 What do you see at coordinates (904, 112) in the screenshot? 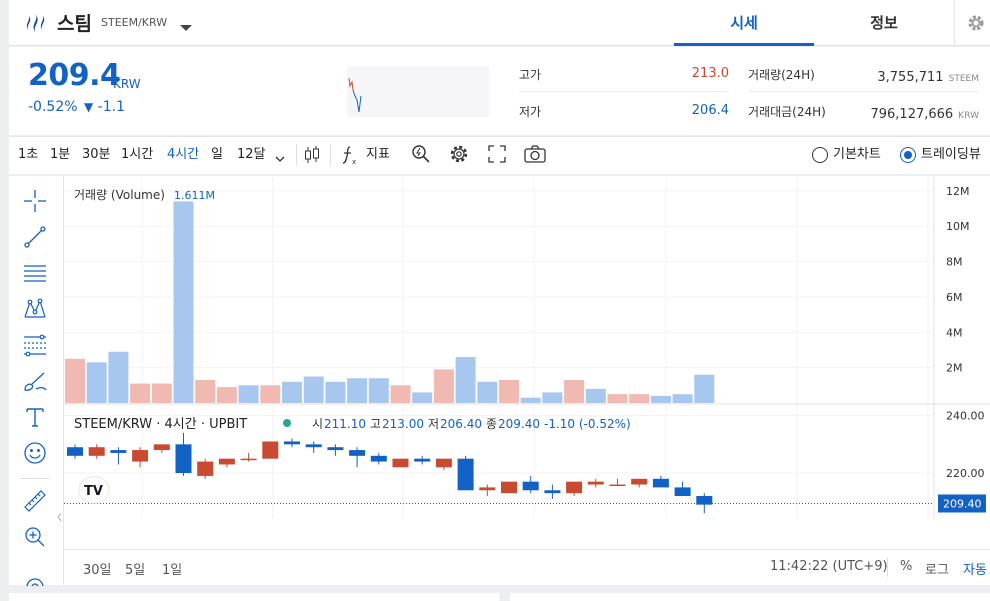
I see `amount-24h-value: 796,127,666 KRW` at bounding box center [904, 112].